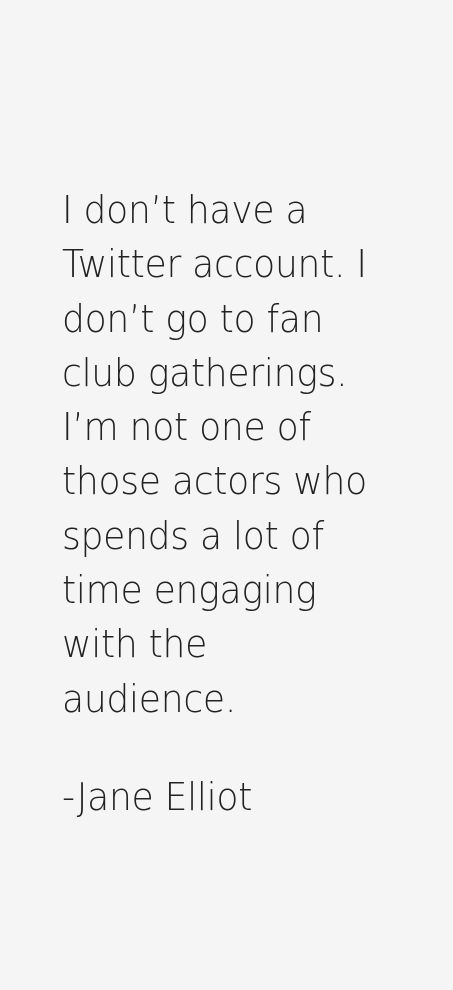 Image resolution: width=453 pixels, height=990 pixels. What do you see at coordinates (193, 535) in the screenshot?
I see `quote-line: spends a lot of` at bounding box center [193, 535].